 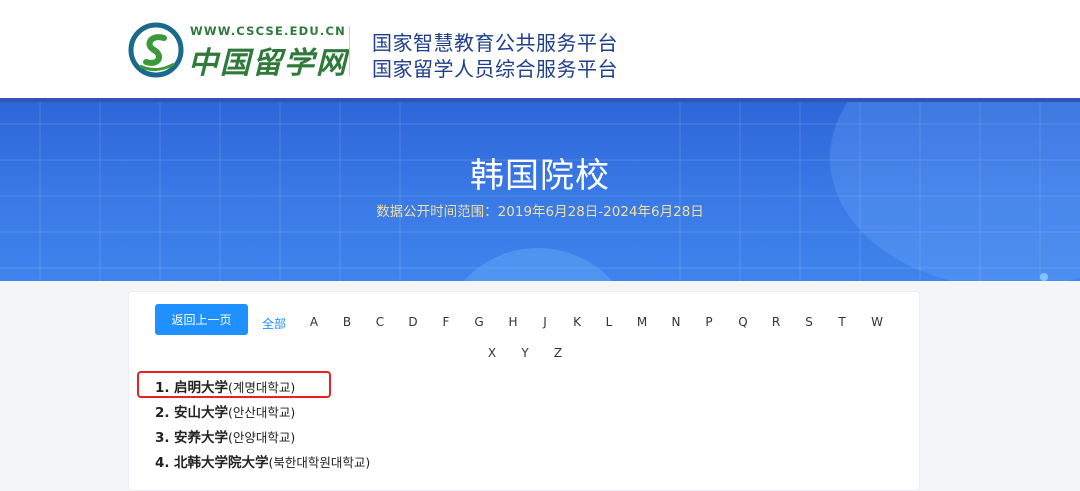 I want to click on university-item: 3. 安养大学(안양대학교), so click(x=225, y=436).